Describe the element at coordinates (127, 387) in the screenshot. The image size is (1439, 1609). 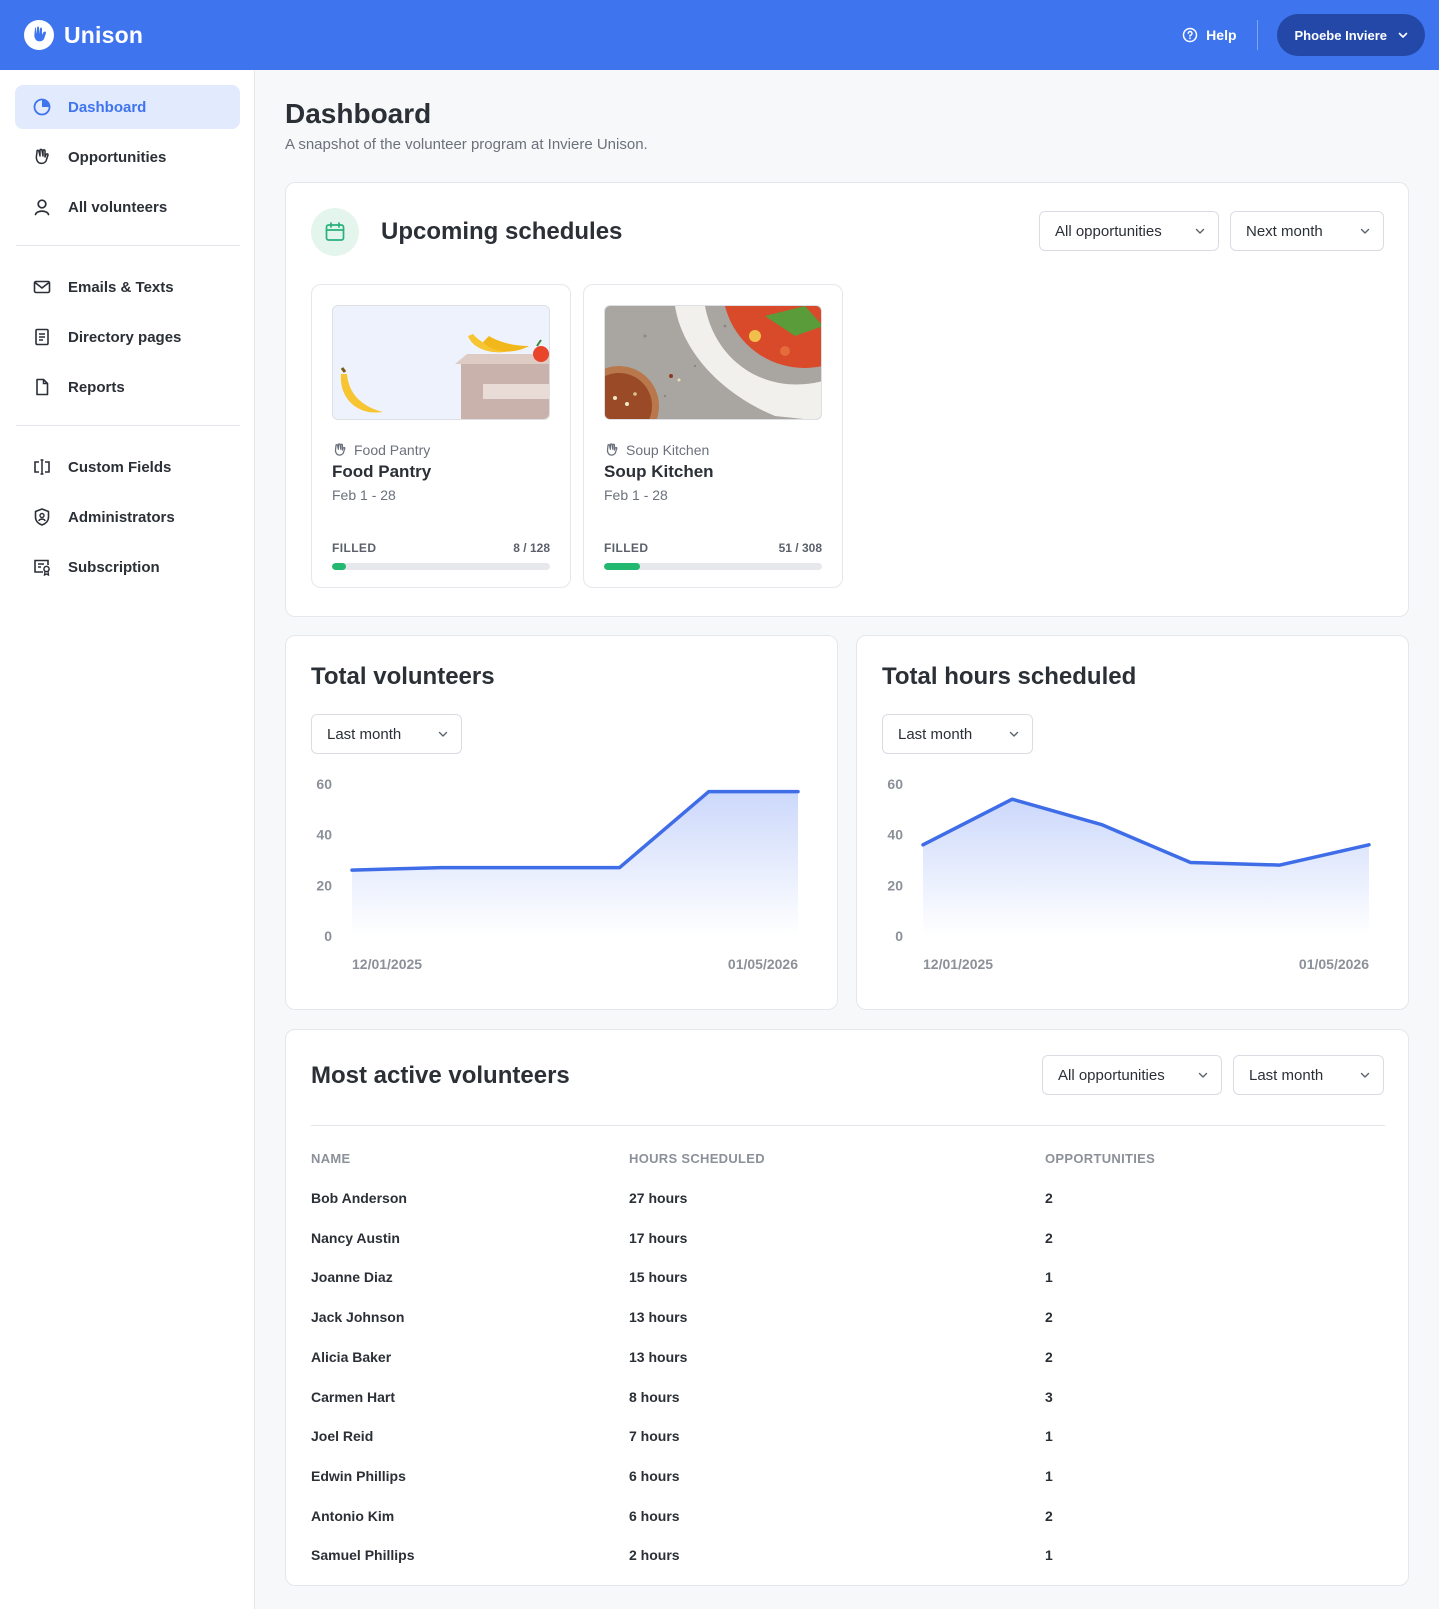
I see `sidebar-item-reports: Reports` at that location.